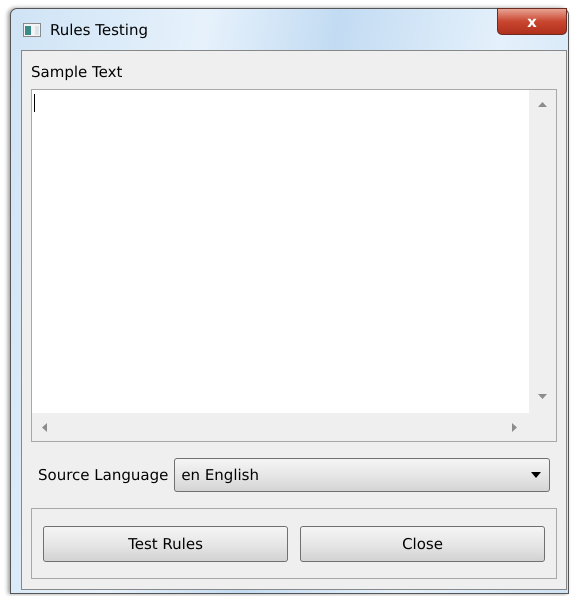 The image size is (571, 596). What do you see at coordinates (44, 427) in the screenshot?
I see `scroll-left-icon` at bounding box center [44, 427].